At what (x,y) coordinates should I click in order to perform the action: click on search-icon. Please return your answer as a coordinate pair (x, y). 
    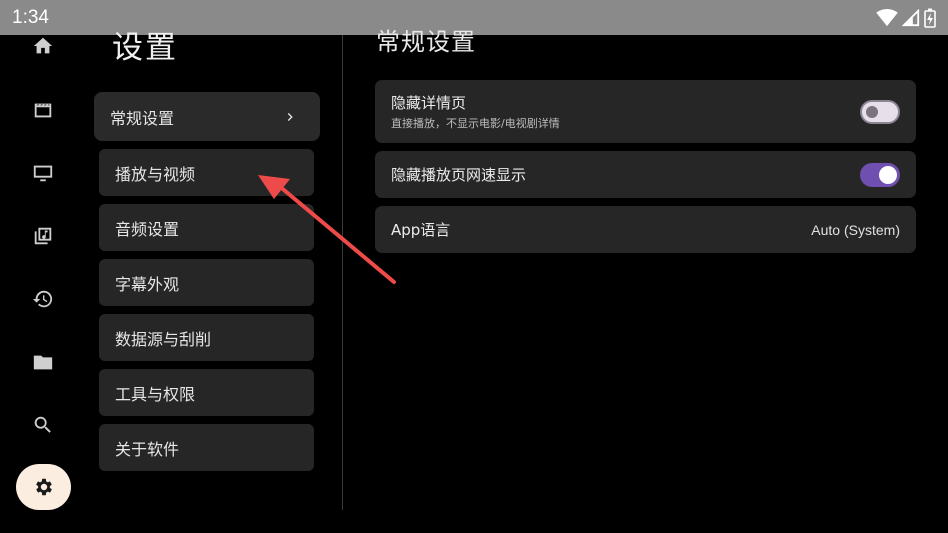
    Looking at the image, I should click on (42, 424).